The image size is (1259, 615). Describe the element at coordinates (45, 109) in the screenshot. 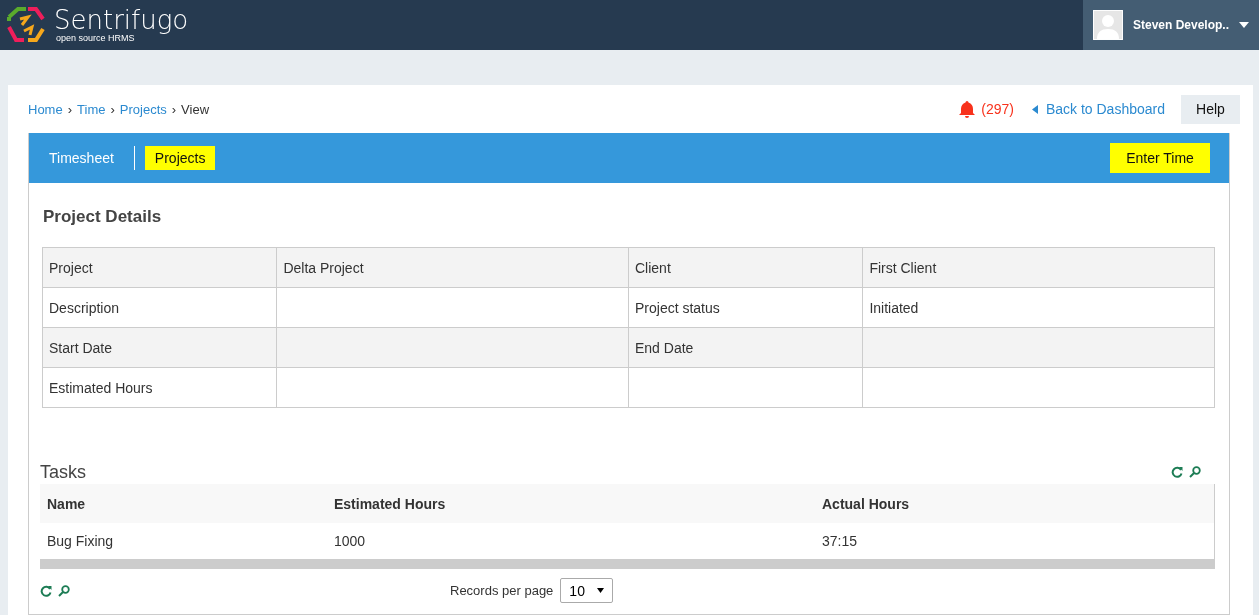

I see `breadcrumb-link: Home` at that location.